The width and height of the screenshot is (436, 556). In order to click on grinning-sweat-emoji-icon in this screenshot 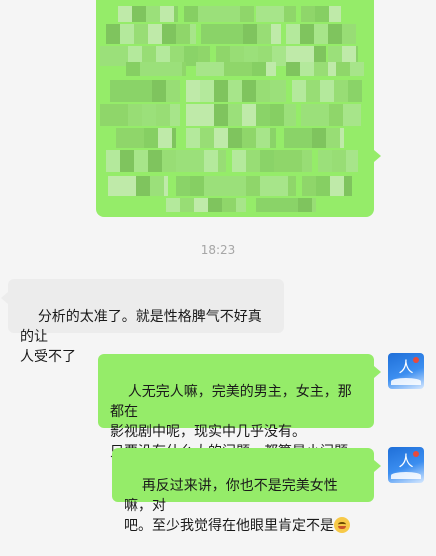, I will do `click(342, 525)`.